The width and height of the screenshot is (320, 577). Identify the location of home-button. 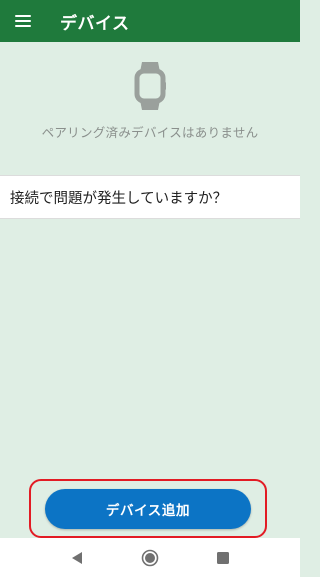
(150, 558).